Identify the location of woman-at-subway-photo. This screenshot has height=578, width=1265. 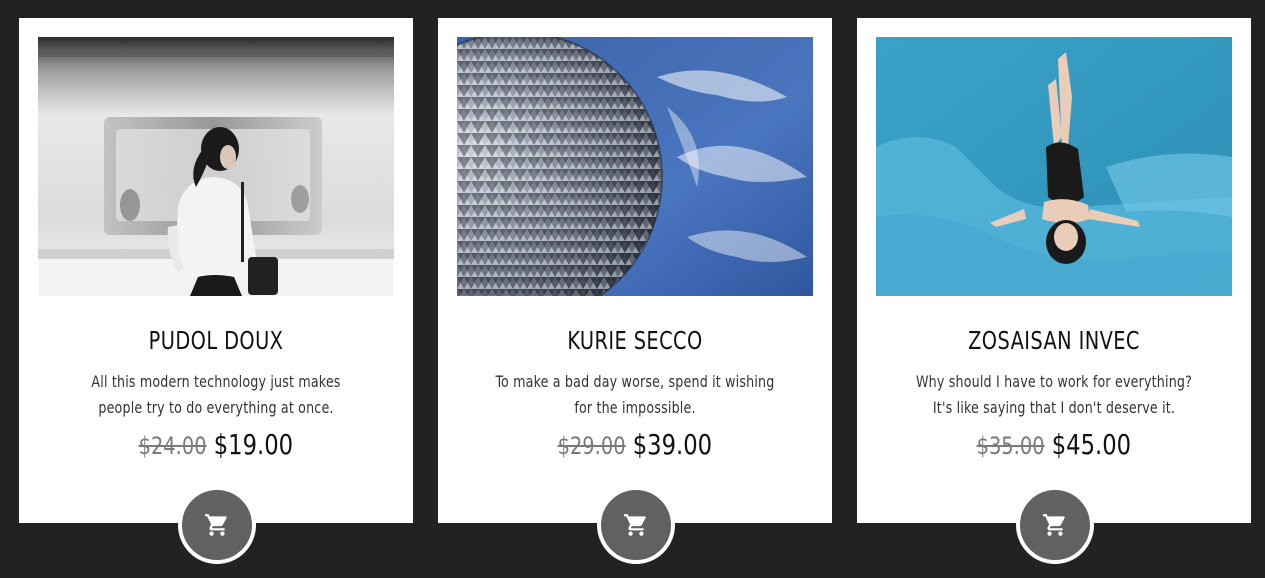
(216, 166).